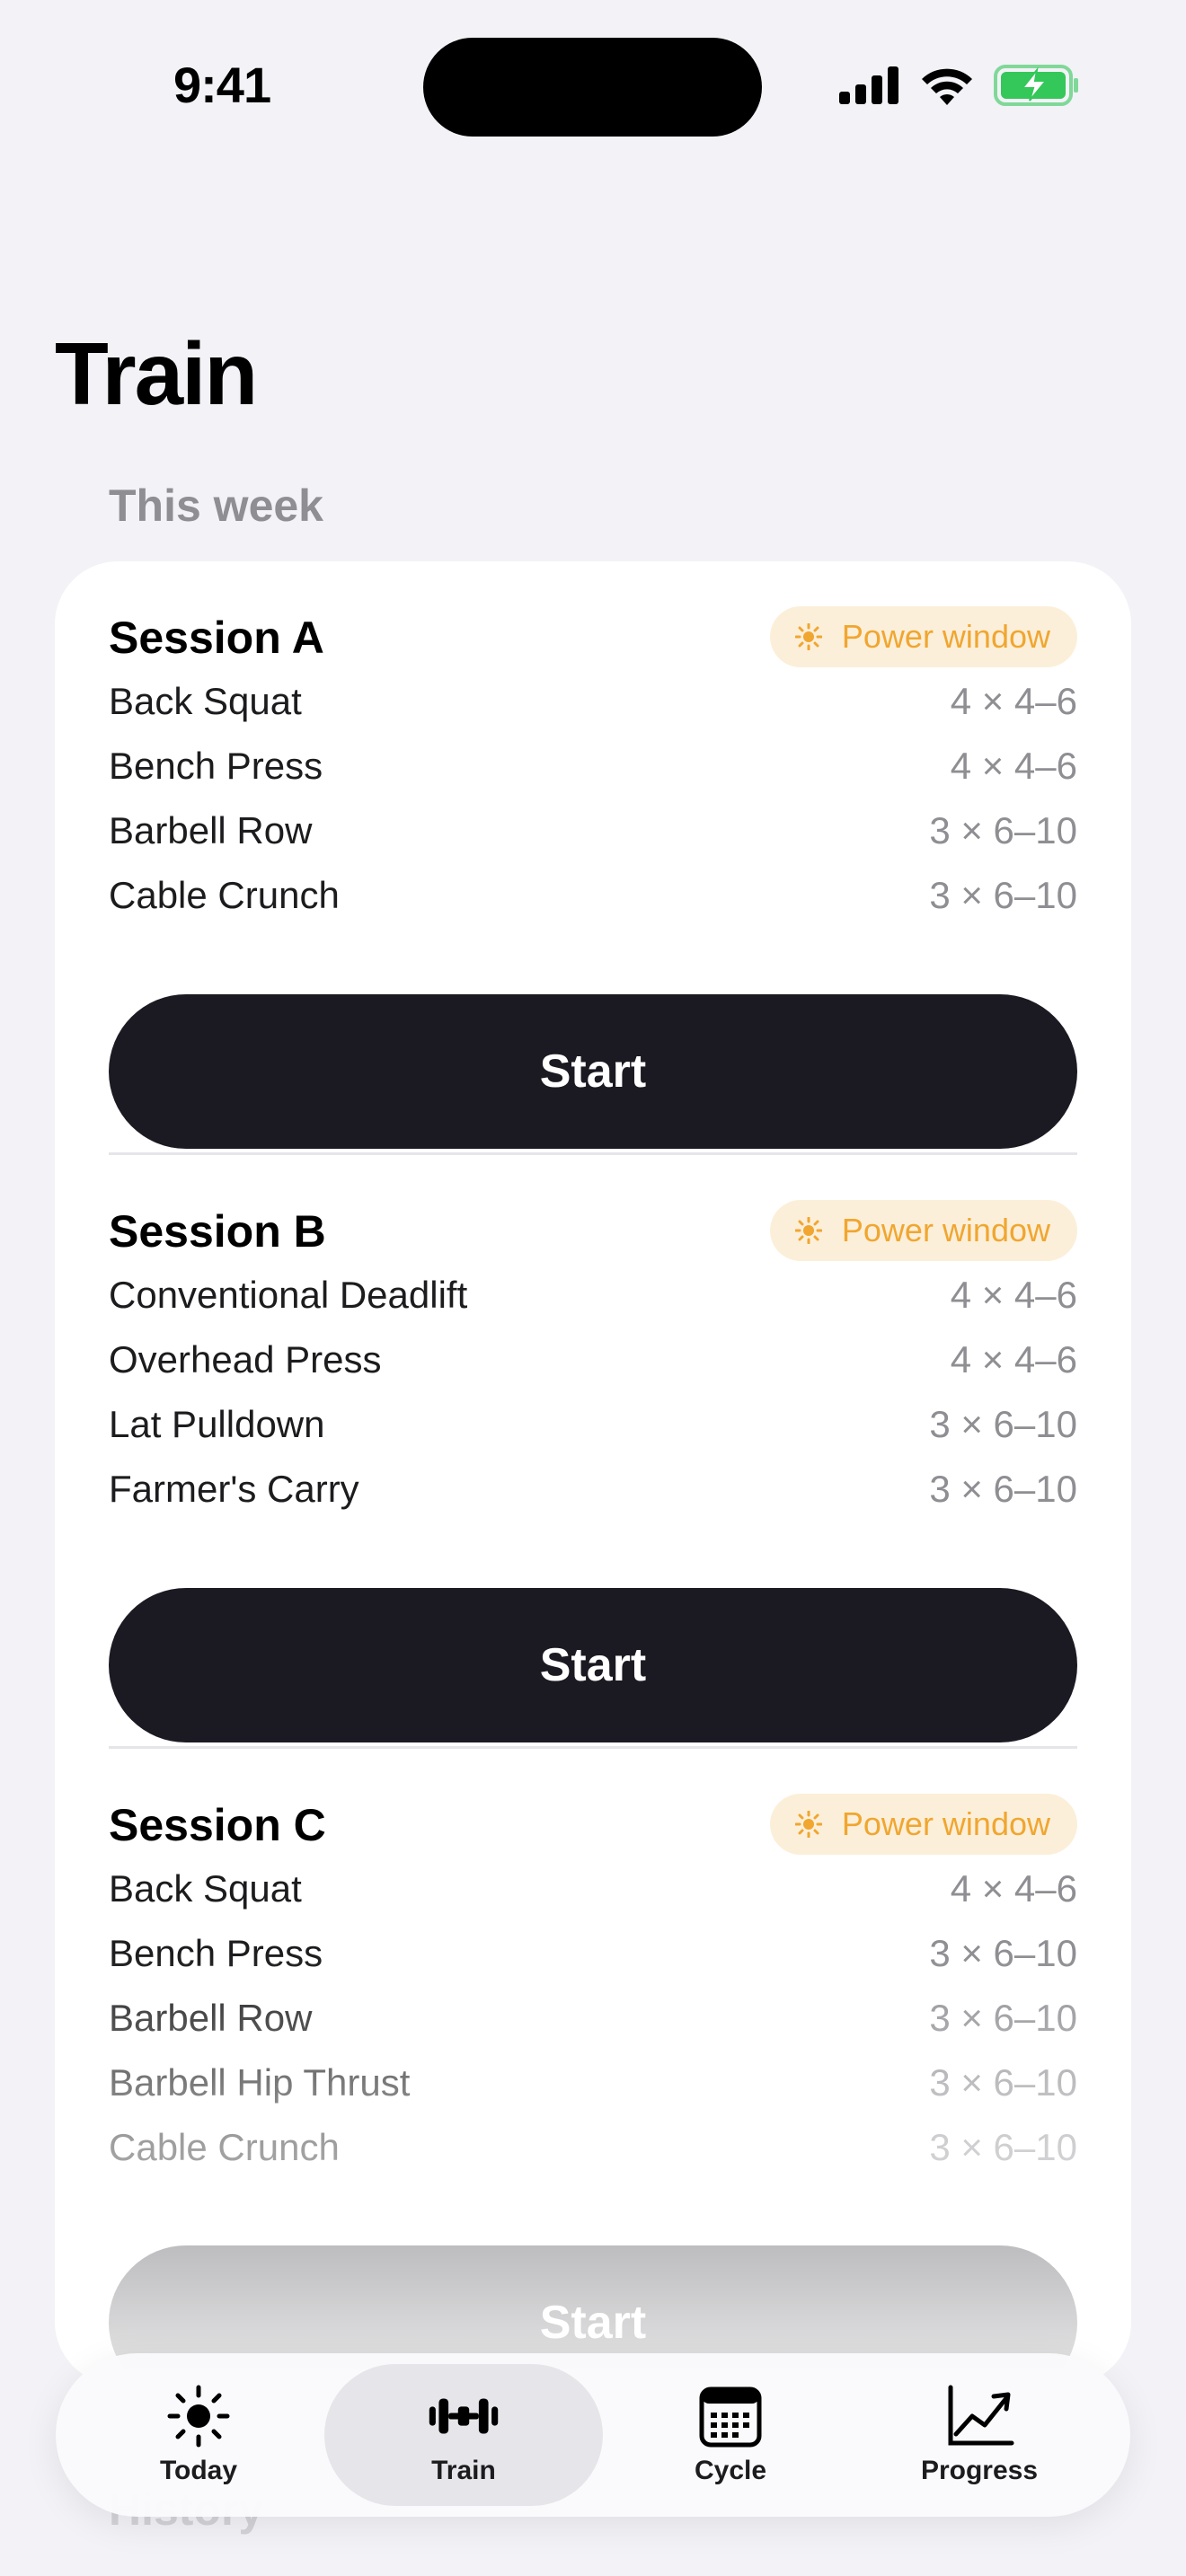 This screenshot has height=2576, width=1186. What do you see at coordinates (464, 2416) in the screenshot?
I see `dumbbell-icon` at bounding box center [464, 2416].